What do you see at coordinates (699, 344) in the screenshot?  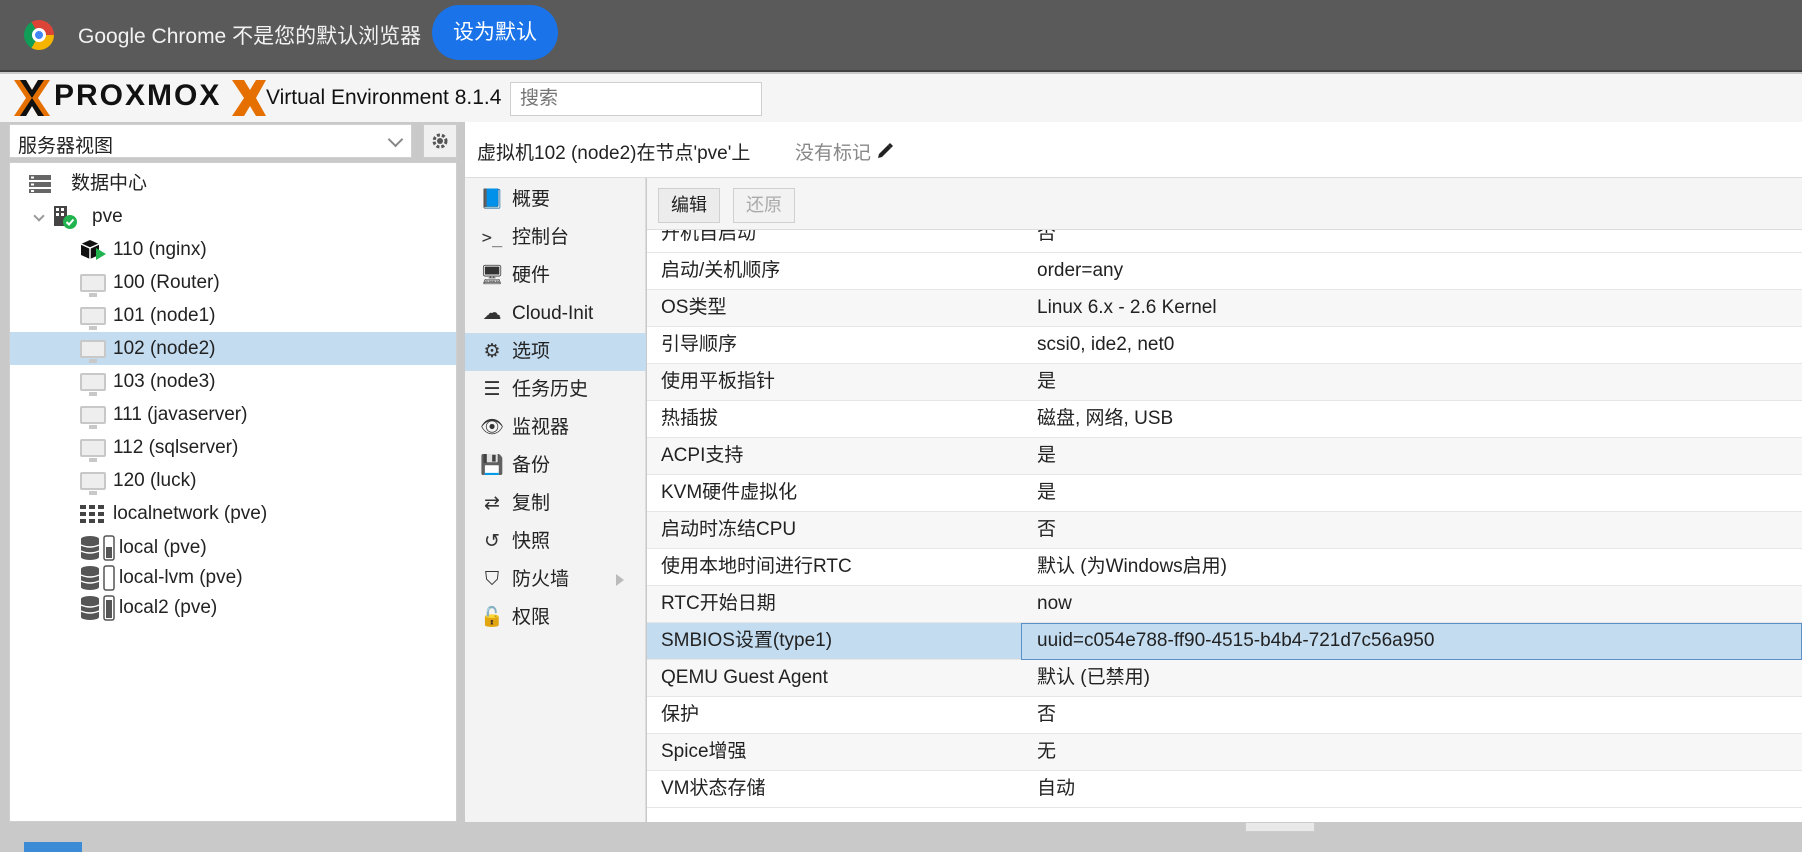 I see `option-key: 引导顺序` at bounding box center [699, 344].